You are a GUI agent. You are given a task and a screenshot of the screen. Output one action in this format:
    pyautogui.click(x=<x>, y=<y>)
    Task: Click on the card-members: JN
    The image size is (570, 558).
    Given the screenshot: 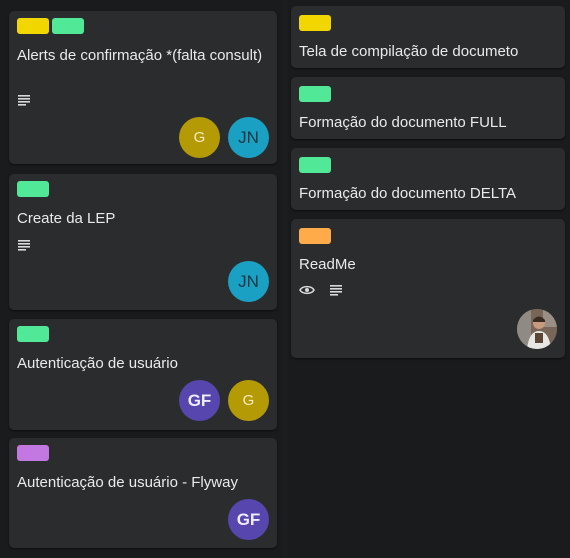 What is the action you would take?
    pyautogui.click(x=248, y=281)
    